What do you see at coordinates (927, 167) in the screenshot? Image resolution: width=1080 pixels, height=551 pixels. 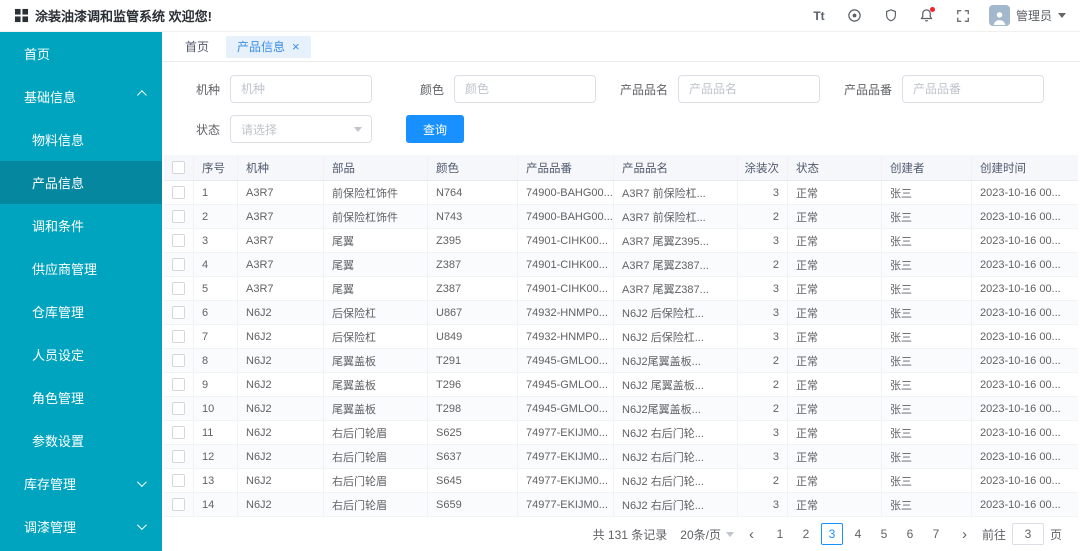 I see `column-header-创建者: 创建者` at bounding box center [927, 167].